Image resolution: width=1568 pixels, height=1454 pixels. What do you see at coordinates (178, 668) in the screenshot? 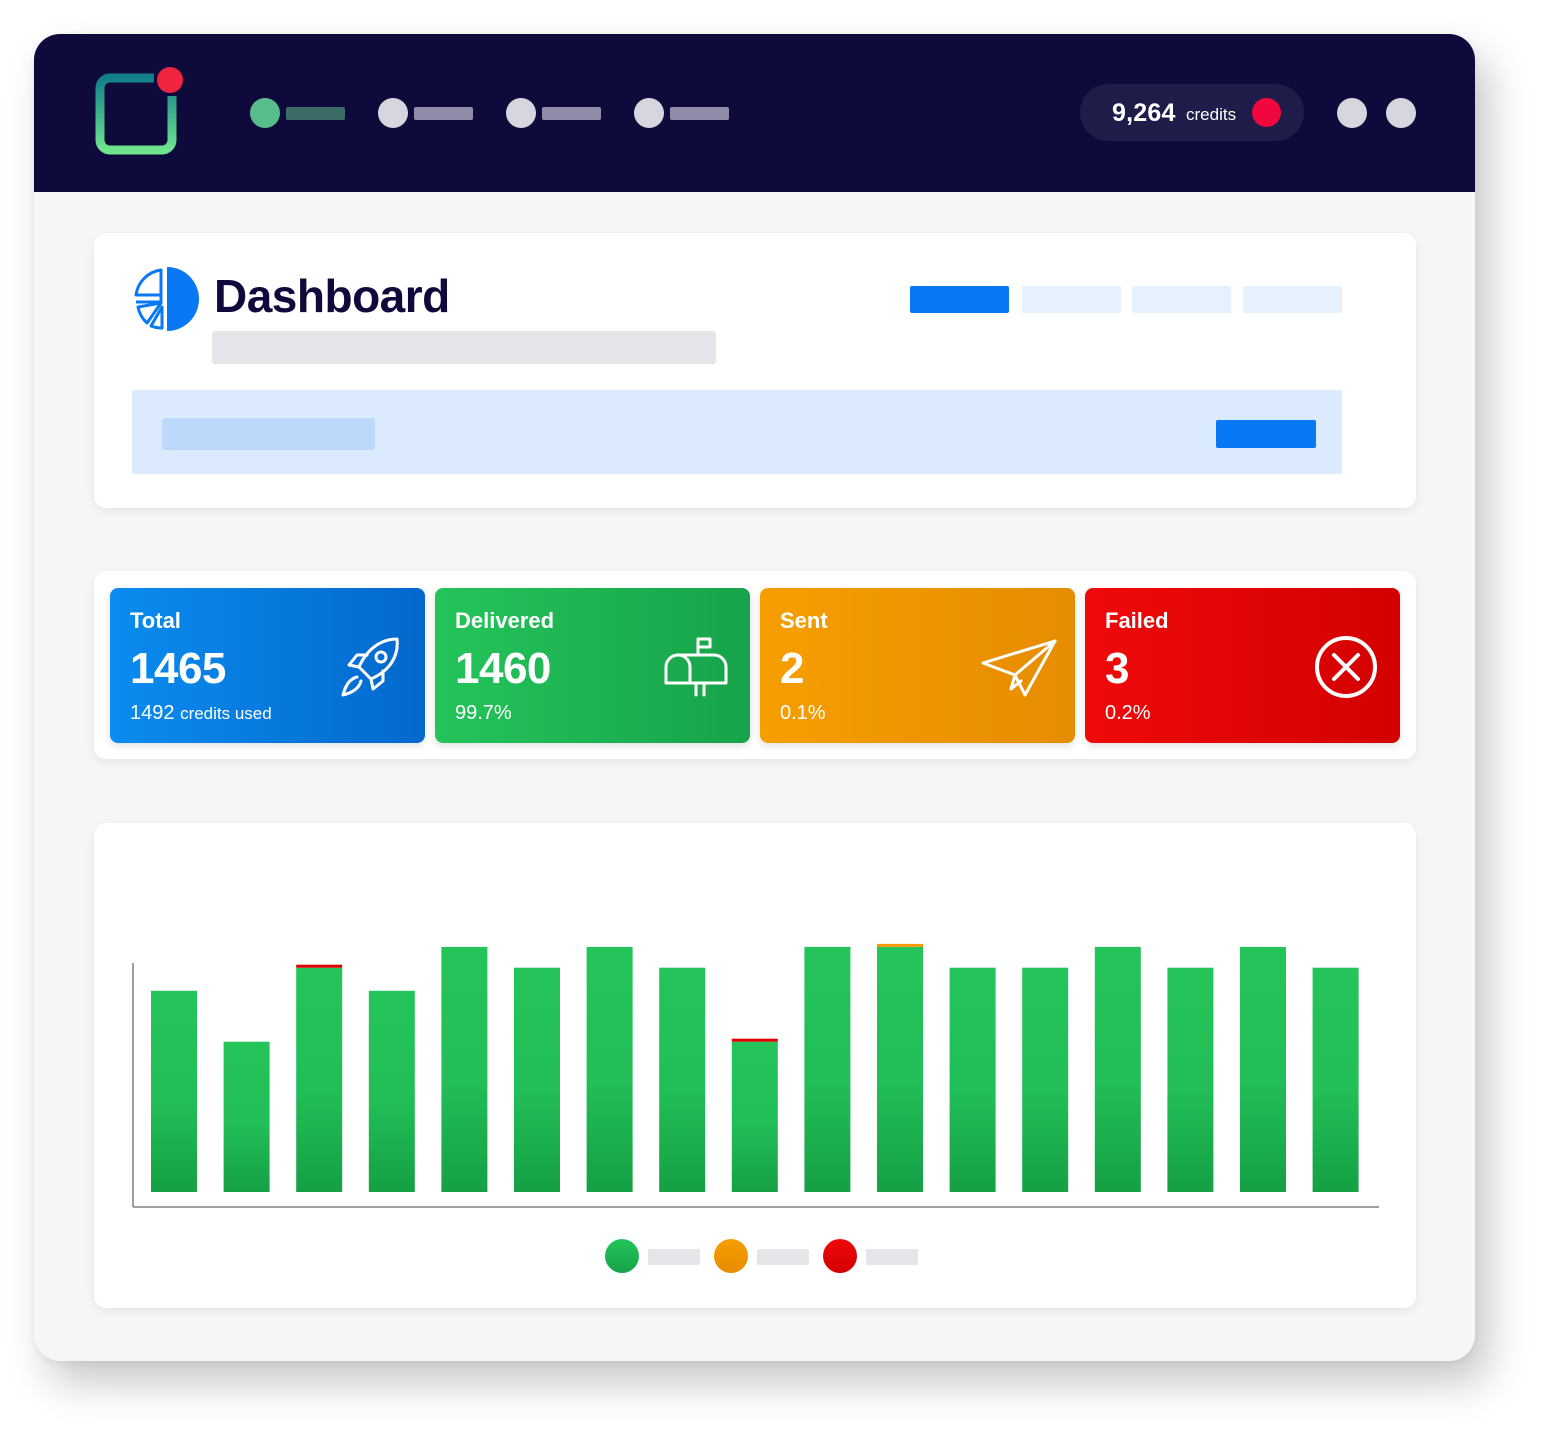
I see `stat-value: 1465` at bounding box center [178, 668].